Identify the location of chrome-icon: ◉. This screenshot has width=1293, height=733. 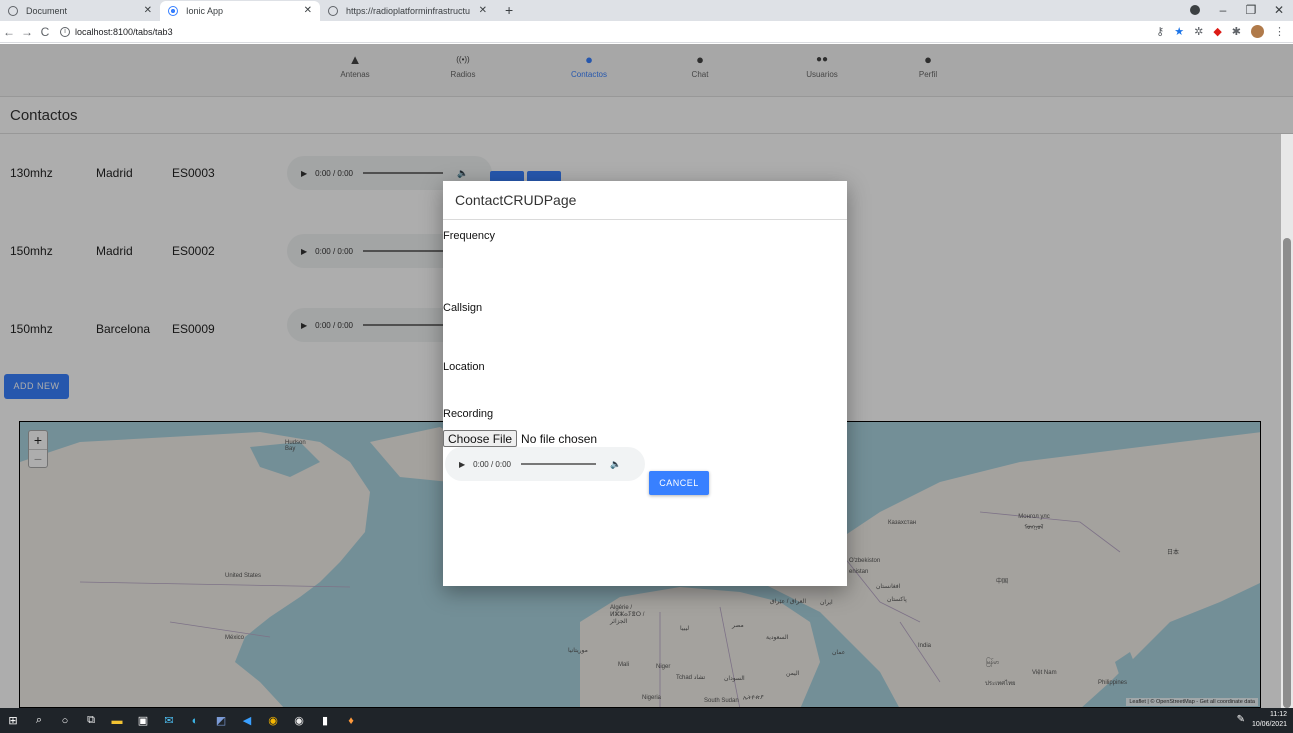
(273, 720).